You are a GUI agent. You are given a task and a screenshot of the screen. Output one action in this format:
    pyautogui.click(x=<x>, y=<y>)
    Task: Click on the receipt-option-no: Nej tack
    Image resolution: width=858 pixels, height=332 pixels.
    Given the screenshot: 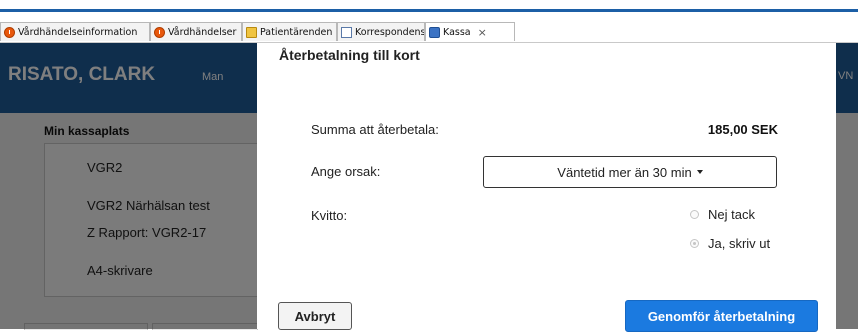 What is the action you would take?
    pyautogui.click(x=722, y=214)
    